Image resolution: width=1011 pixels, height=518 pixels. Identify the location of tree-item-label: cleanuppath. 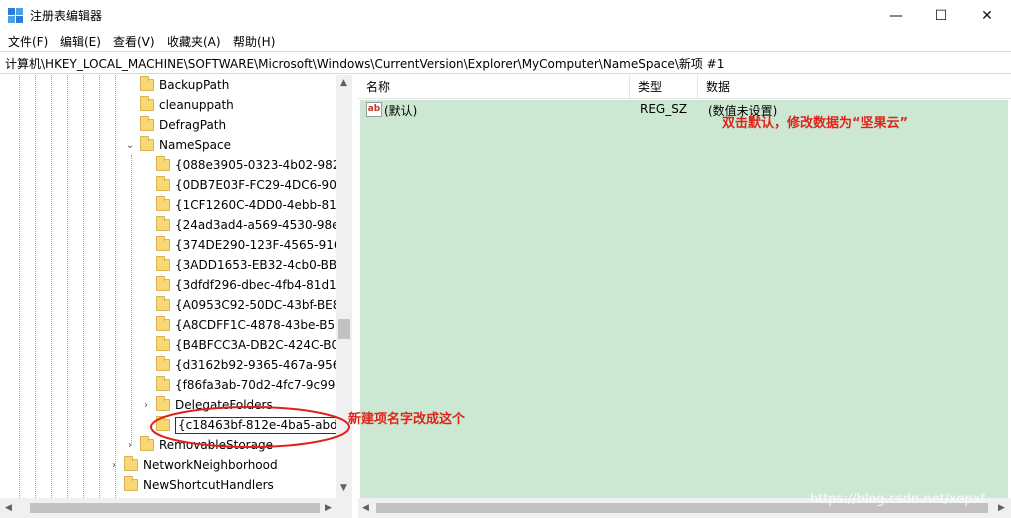
(196, 105).